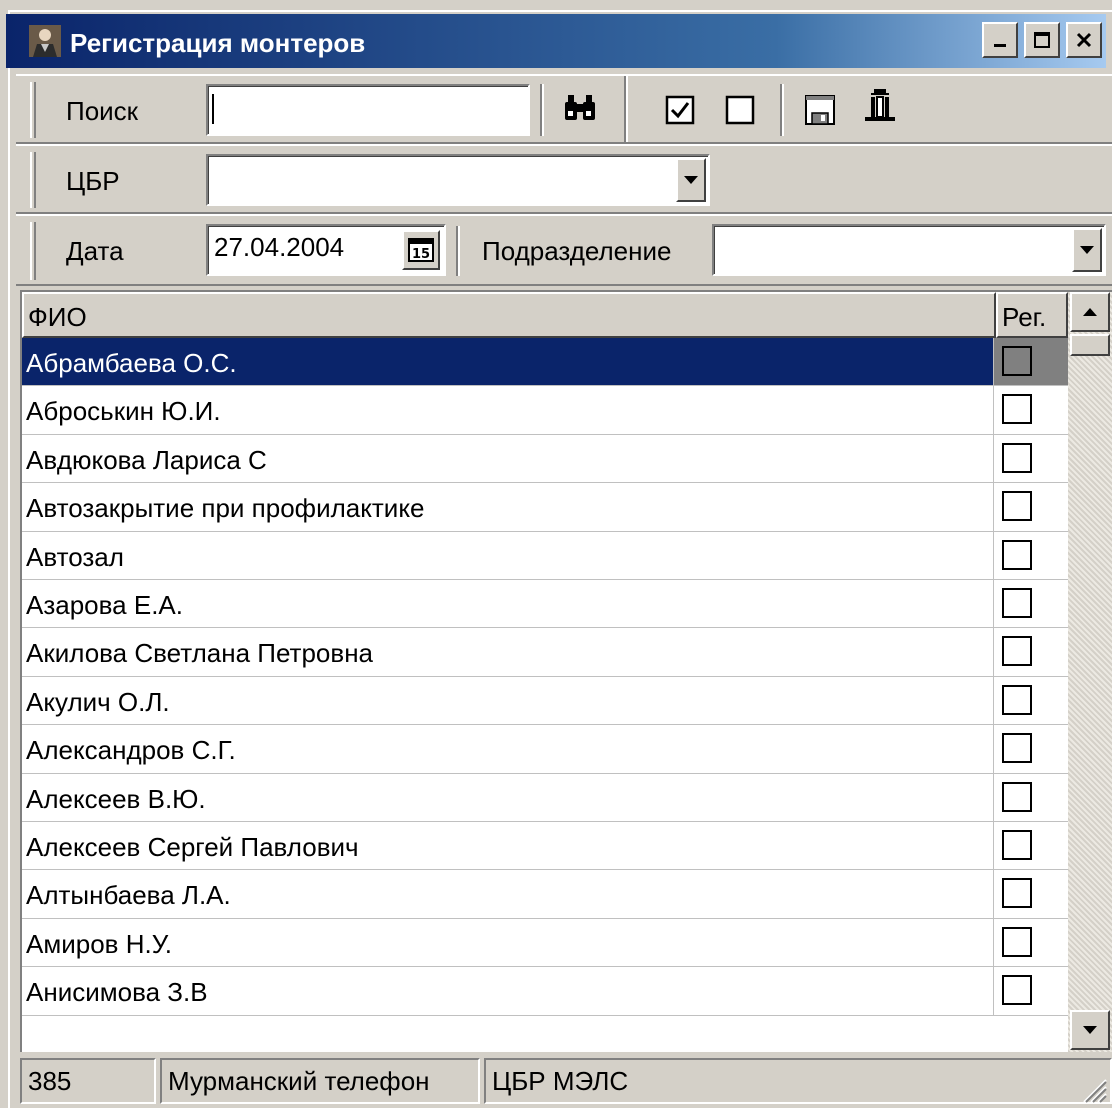 This screenshot has height=1108, width=1112. What do you see at coordinates (909, 250) in the screenshot?
I see `subdivision-select` at bounding box center [909, 250].